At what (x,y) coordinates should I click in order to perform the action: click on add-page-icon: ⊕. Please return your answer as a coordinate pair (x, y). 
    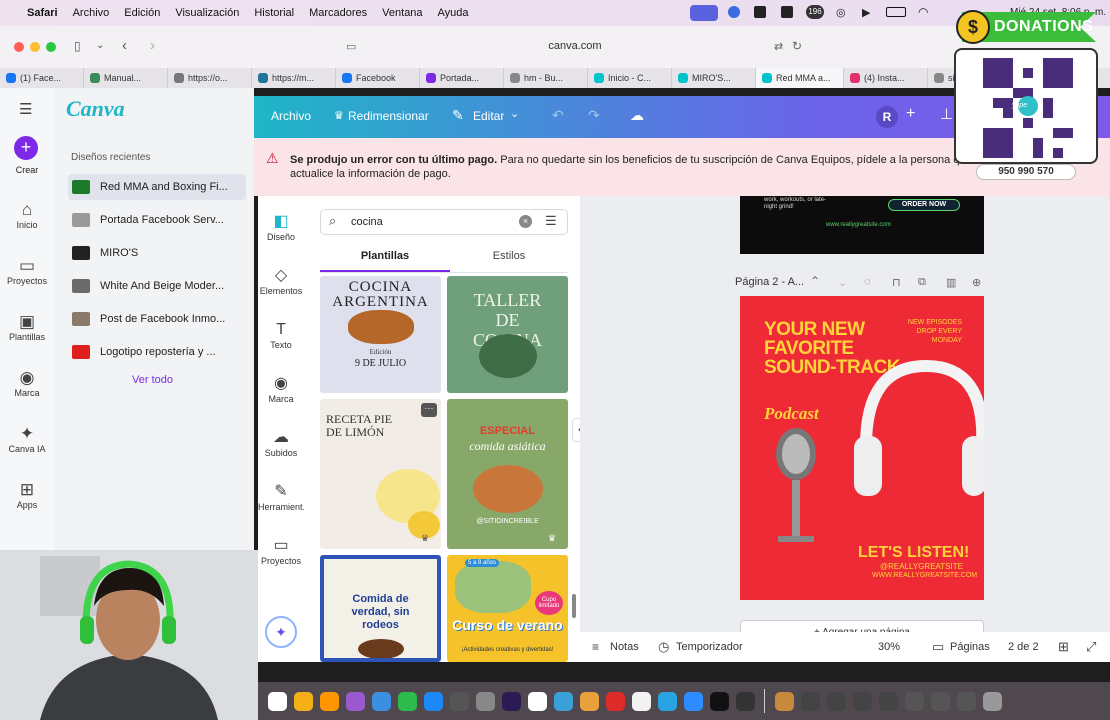
    Looking at the image, I should click on (976, 282).